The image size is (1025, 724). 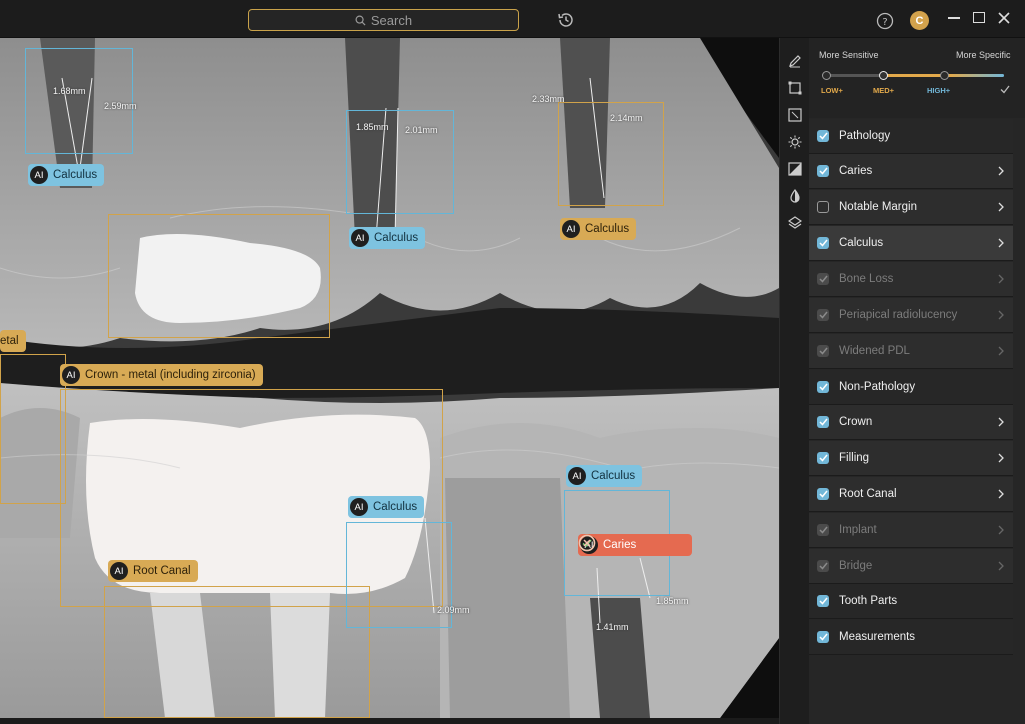 I want to click on pencil-icon, so click(x=795, y=61).